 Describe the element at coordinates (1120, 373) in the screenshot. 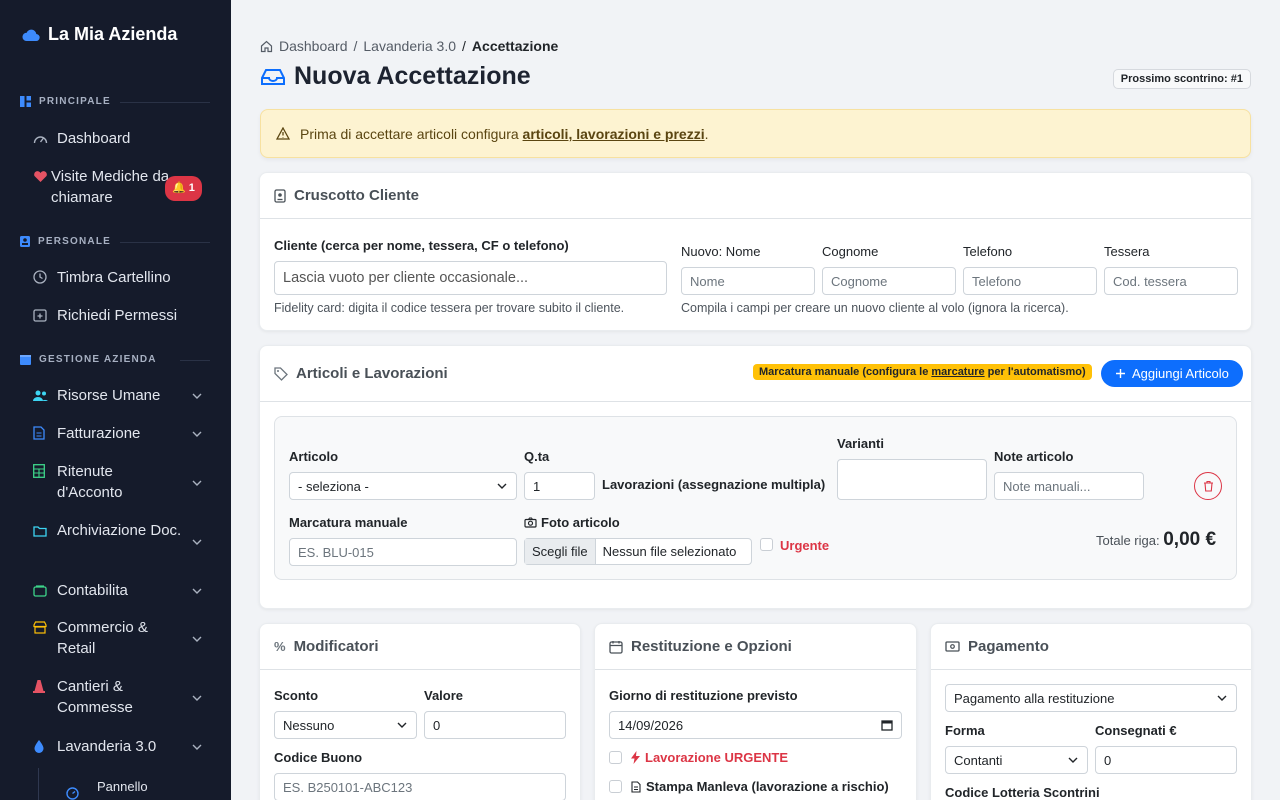

I see `plus-icon` at that location.